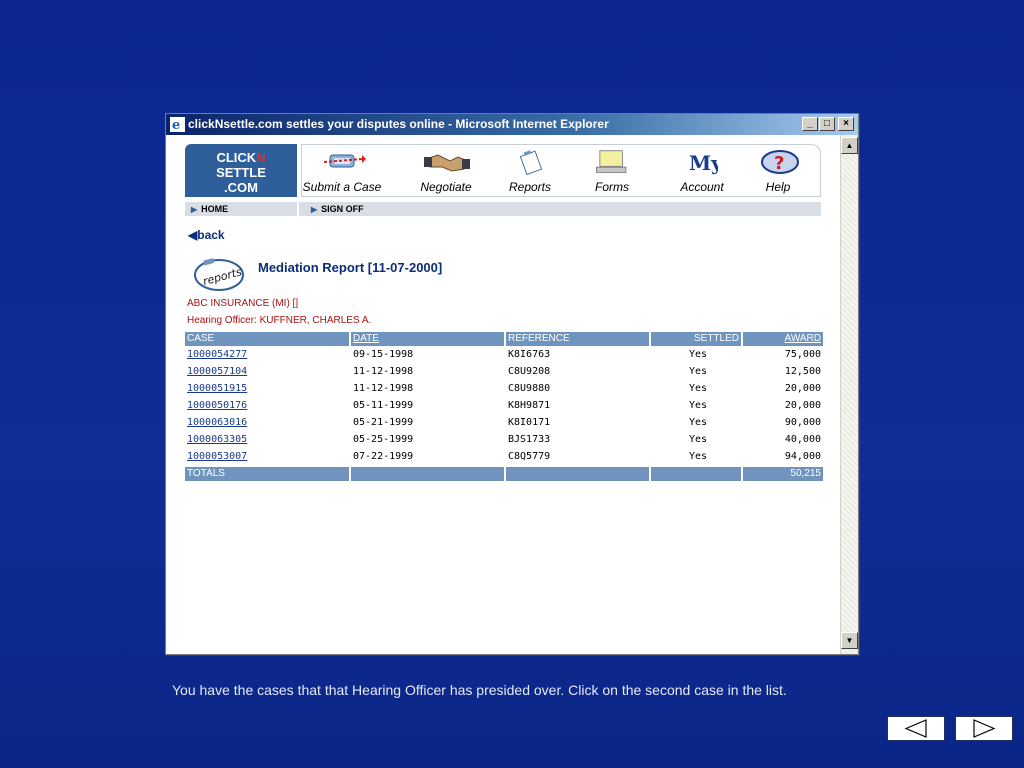  I want to click on cell-reference: C8Q5779, so click(529, 456).